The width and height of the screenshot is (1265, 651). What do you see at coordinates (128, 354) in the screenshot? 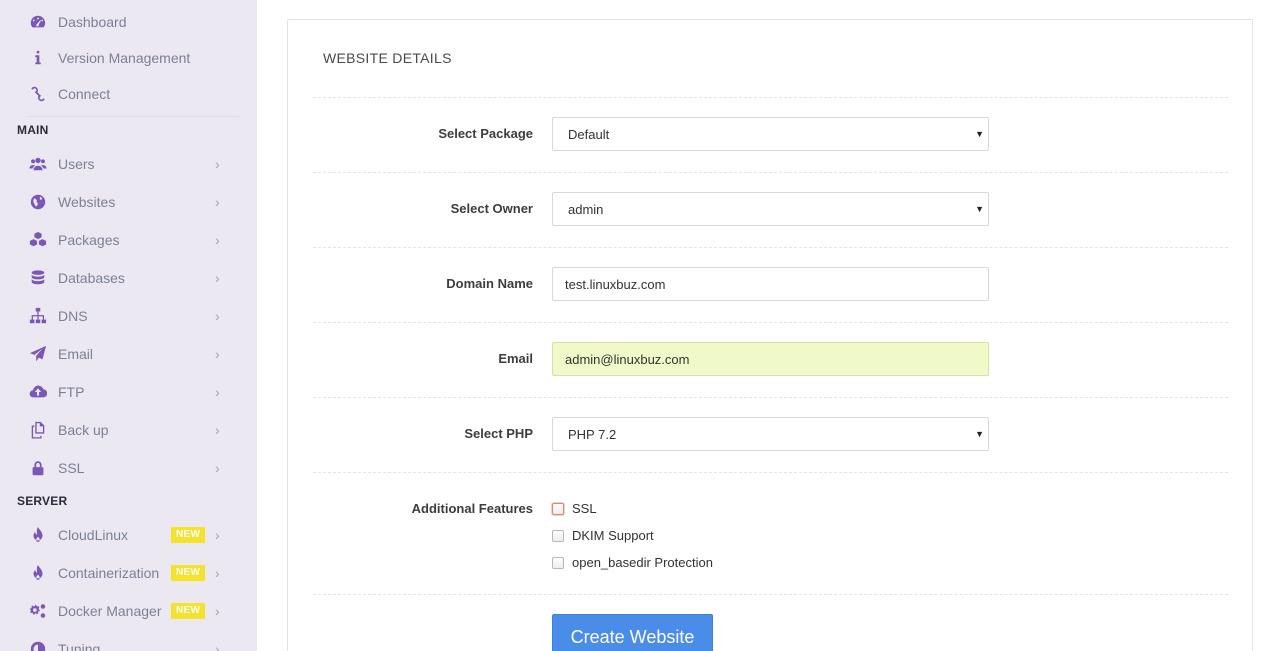
I see `sidebar-item-email: Email ›` at bounding box center [128, 354].